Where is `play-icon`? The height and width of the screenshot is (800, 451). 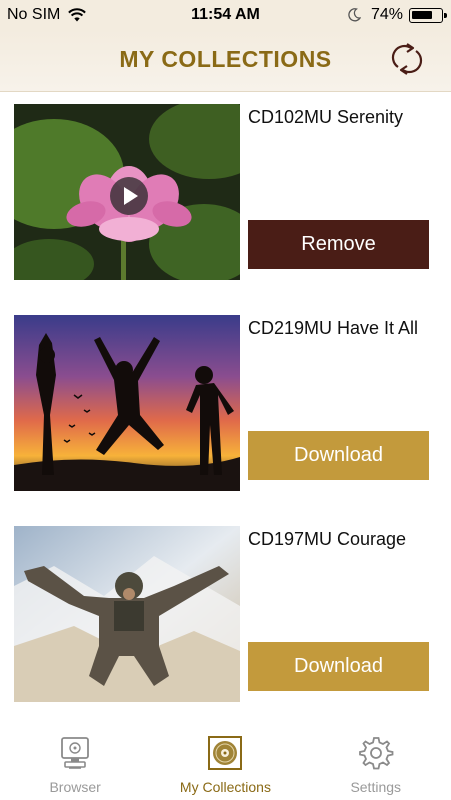
play-icon is located at coordinates (129, 196).